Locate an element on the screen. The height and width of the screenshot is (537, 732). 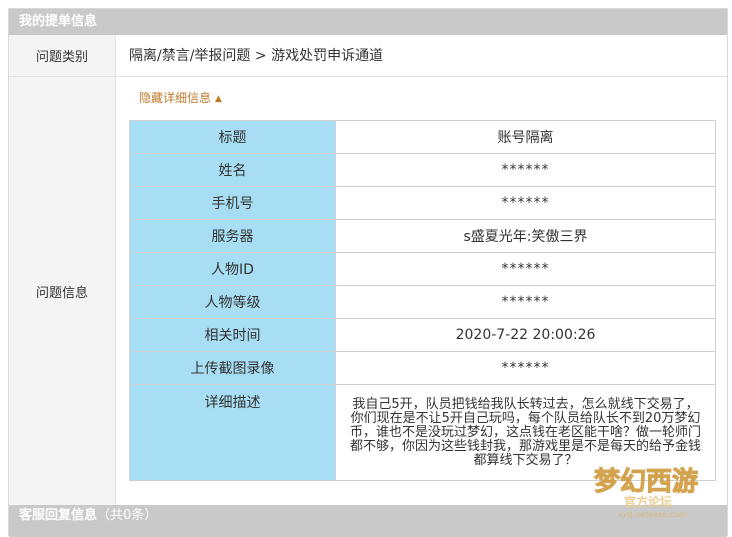
table-row: 标题 账号隔离 is located at coordinates (422, 137).